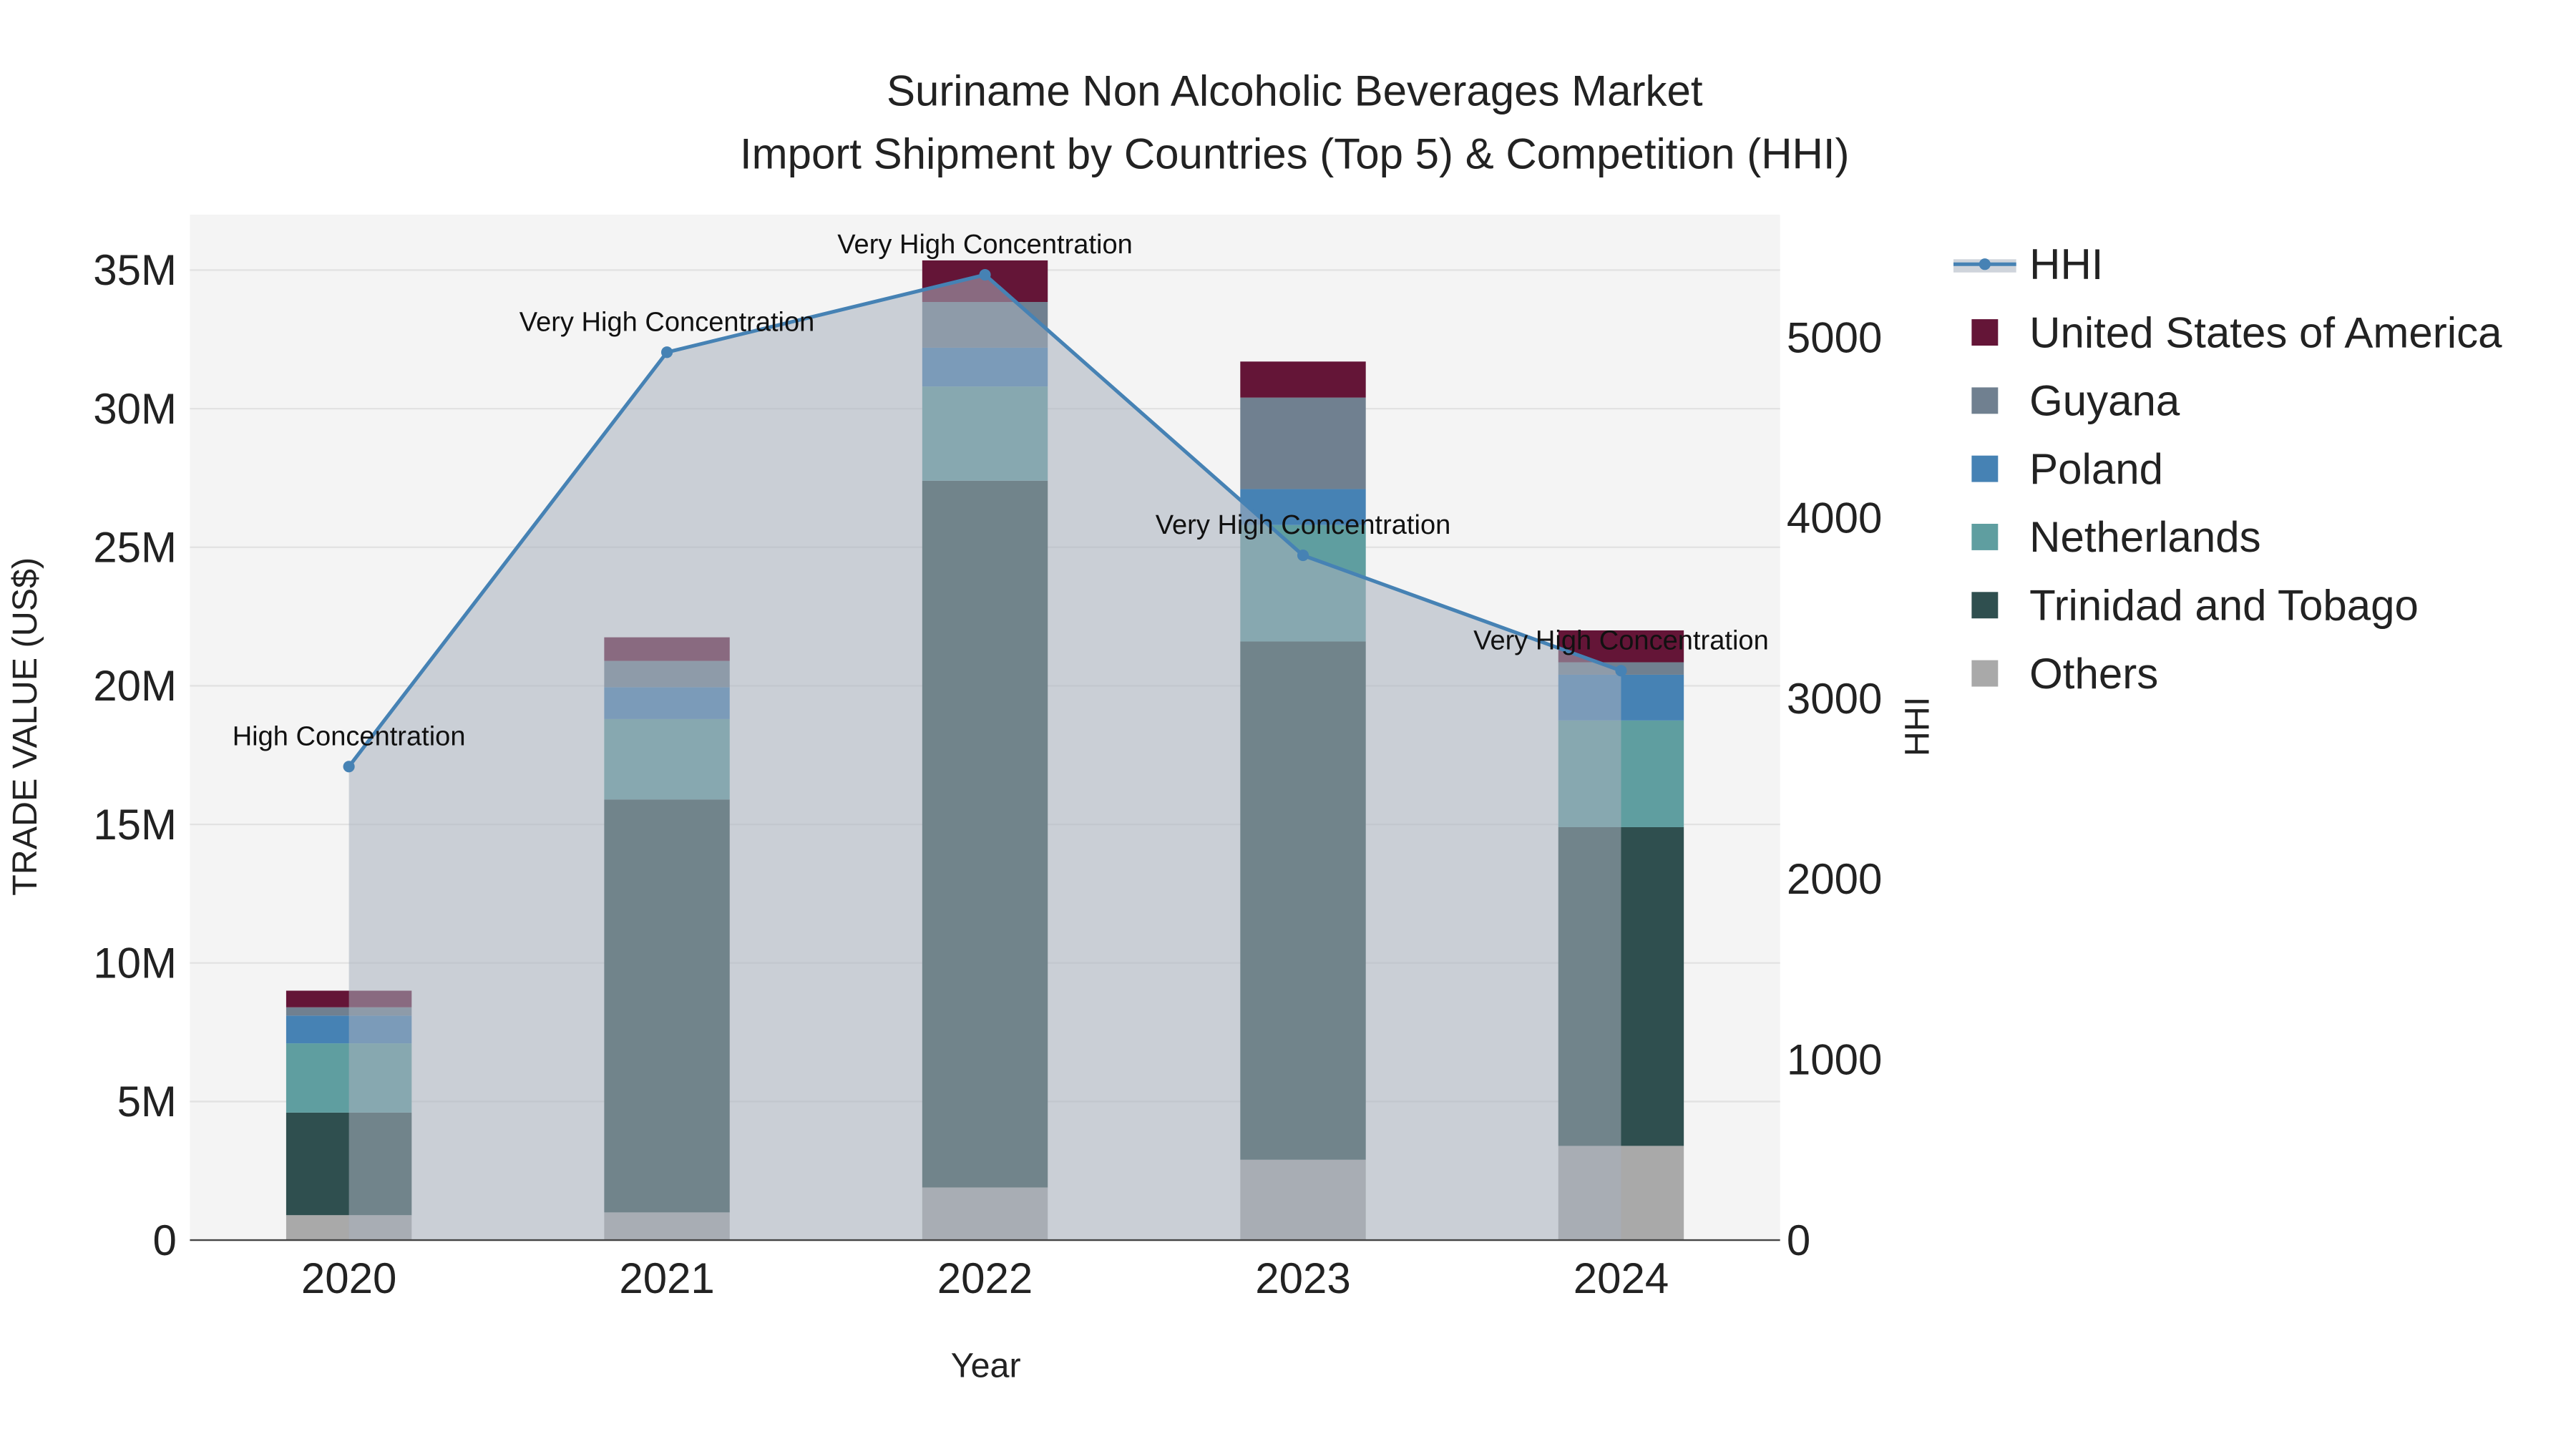 This screenshot has height=1449, width=2576. Describe the element at coordinates (1303, 379) in the screenshot. I see `bar-united-states-of-america-2023` at that location.